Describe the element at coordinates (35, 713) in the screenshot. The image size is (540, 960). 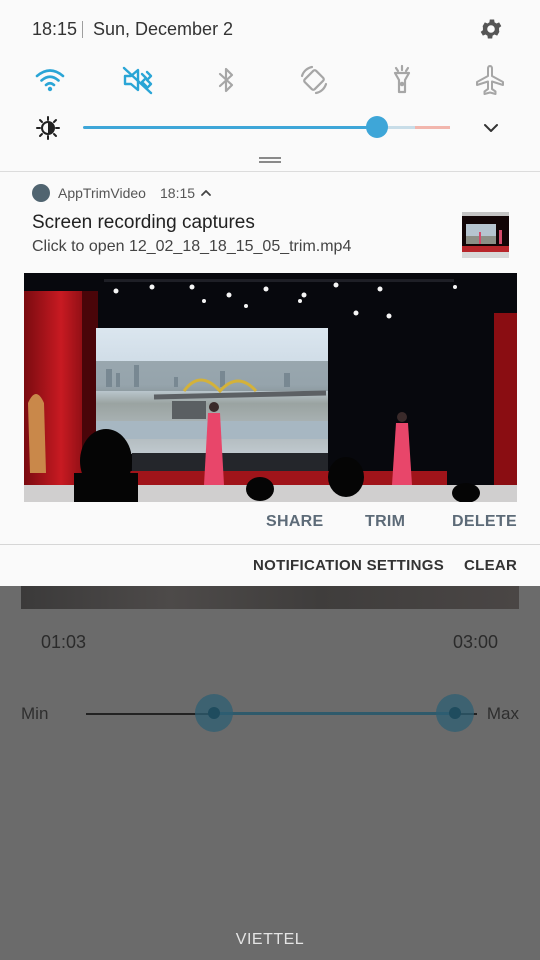
I see `range-min-label: Min` at that location.